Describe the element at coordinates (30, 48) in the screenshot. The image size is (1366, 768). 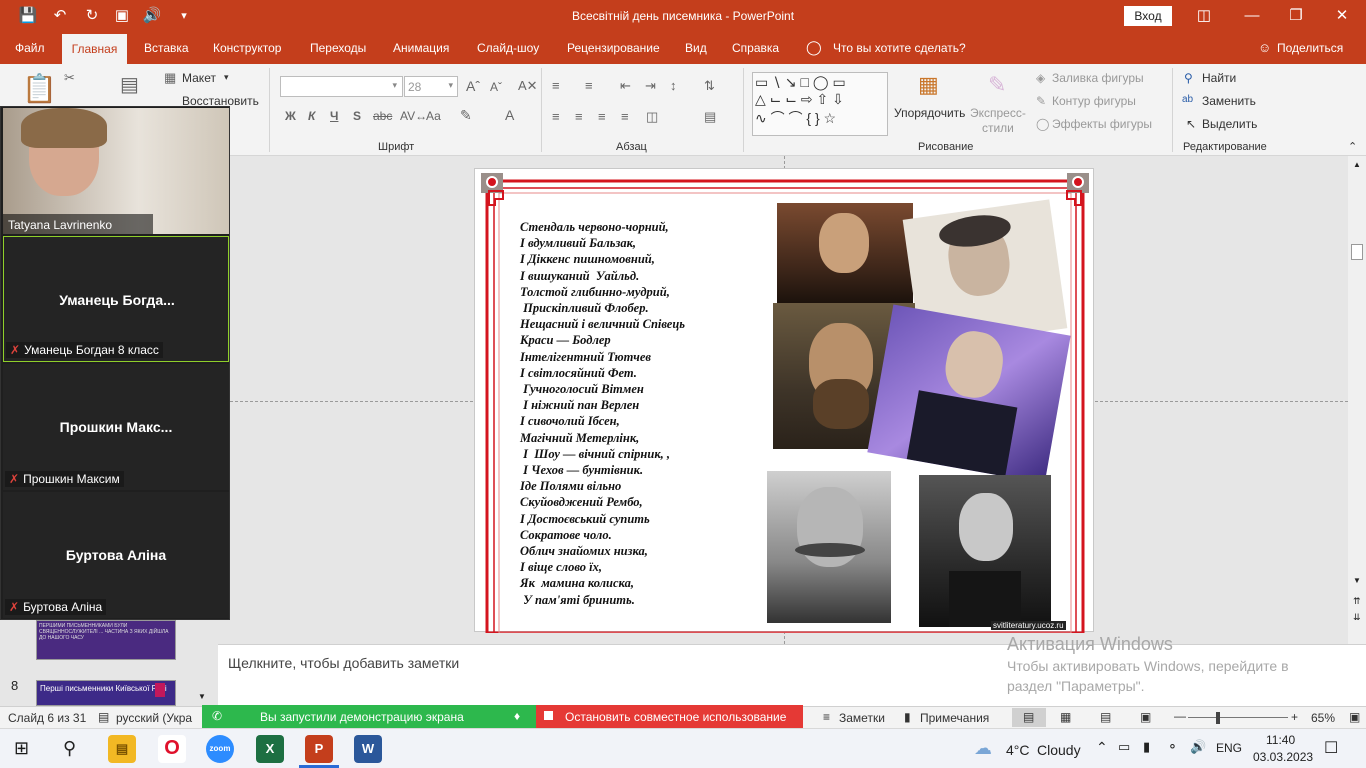
I see `tab-file: Файл` at that location.